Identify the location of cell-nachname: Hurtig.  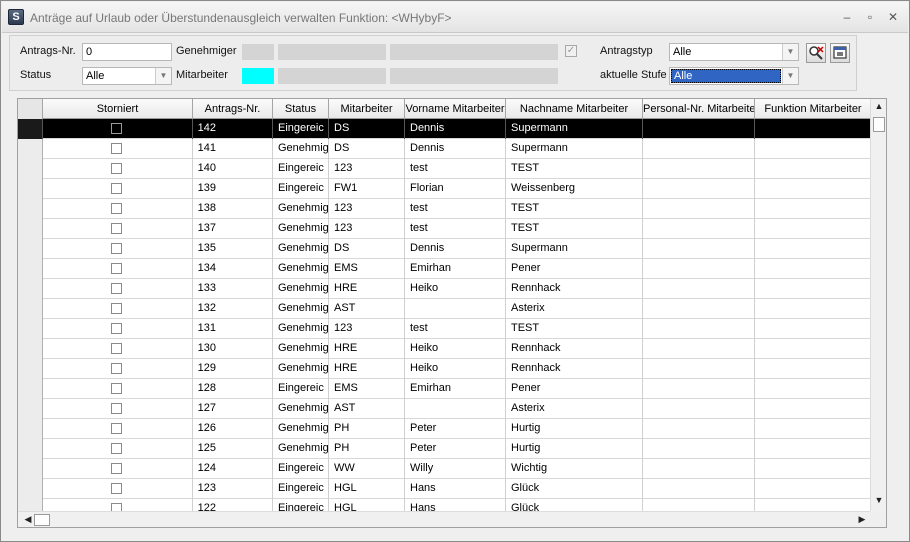
(574, 429).